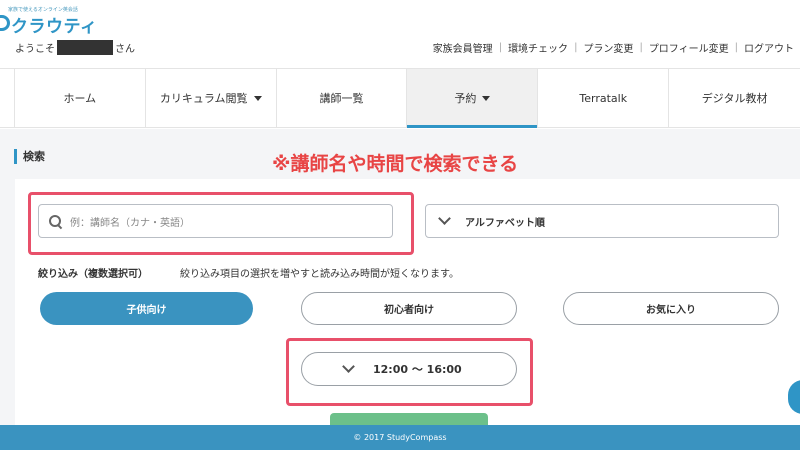 This screenshot has width=800, height=450. I want to click on nav-curriculum: カリキュラム閲覧, so click(211, 98).